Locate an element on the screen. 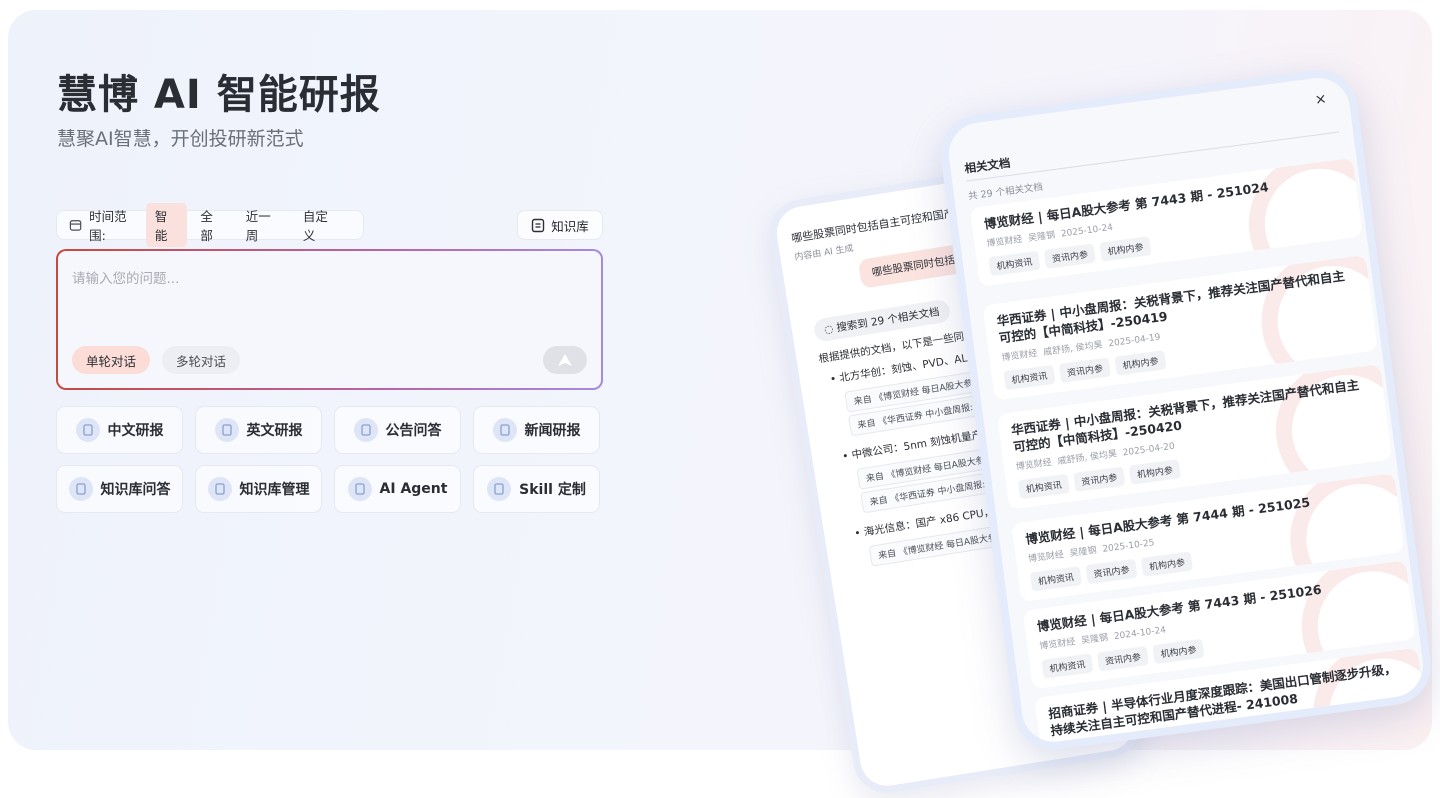 The height and width of the screenshot is (798, 1440). feature-announcement-qa: 公告问答 is located at coordinates (397, 430).